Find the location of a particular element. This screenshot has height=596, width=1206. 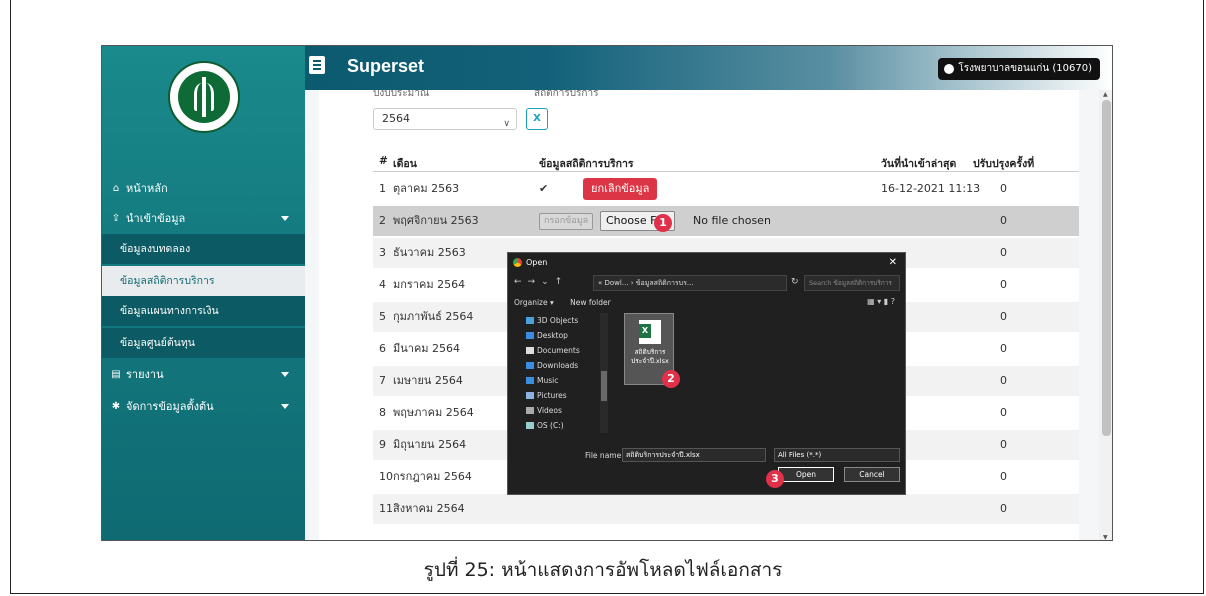

tree-item-pictures: Pictures is located at coordinates (564, 395).